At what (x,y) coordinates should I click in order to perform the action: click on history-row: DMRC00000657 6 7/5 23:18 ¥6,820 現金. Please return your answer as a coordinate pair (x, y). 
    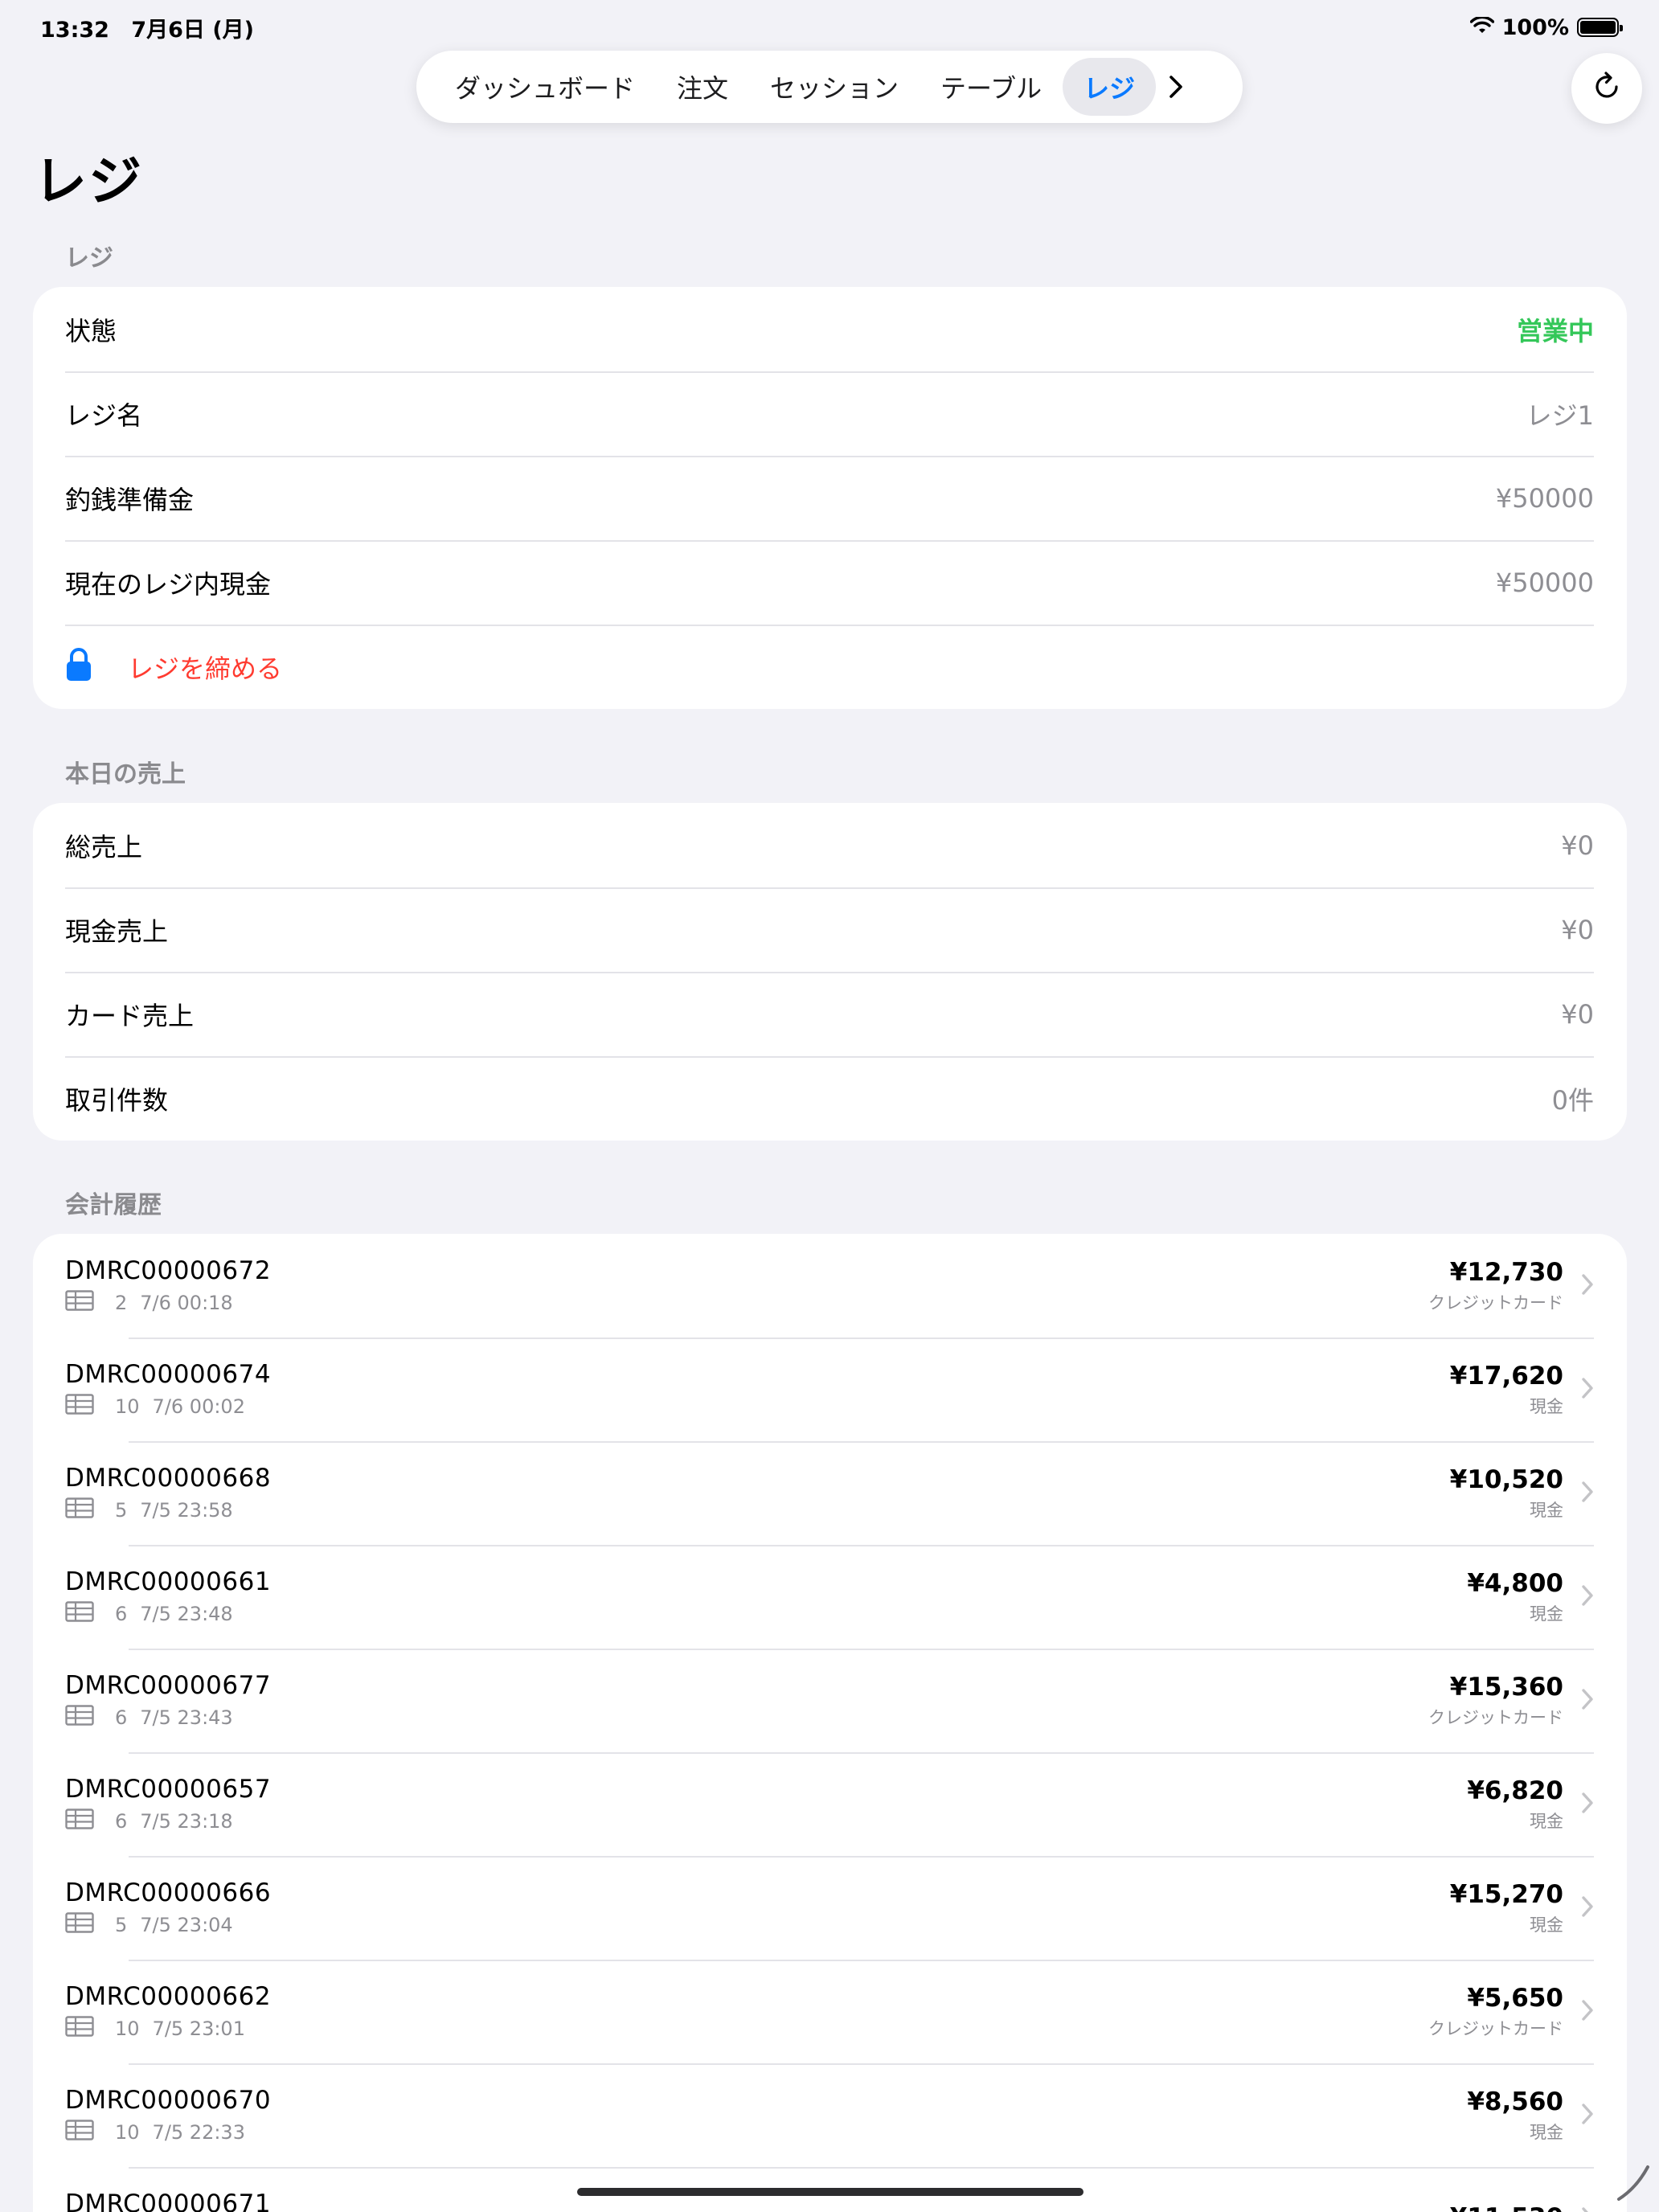
    Looking at the image, I should click on (830, 1804).